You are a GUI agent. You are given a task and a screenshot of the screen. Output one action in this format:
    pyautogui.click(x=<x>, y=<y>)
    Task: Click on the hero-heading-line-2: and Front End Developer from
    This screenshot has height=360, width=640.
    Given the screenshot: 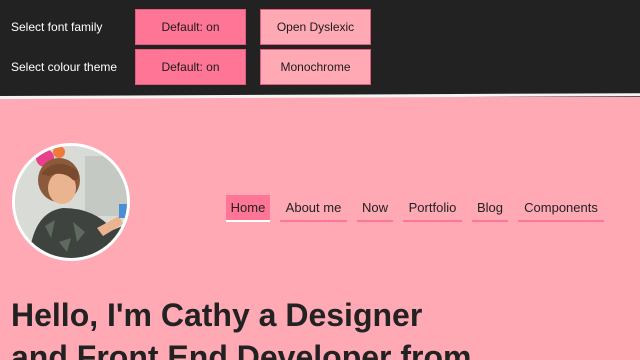 What is the action you would take?
    pyautogui.click(x=241, y=349)
    